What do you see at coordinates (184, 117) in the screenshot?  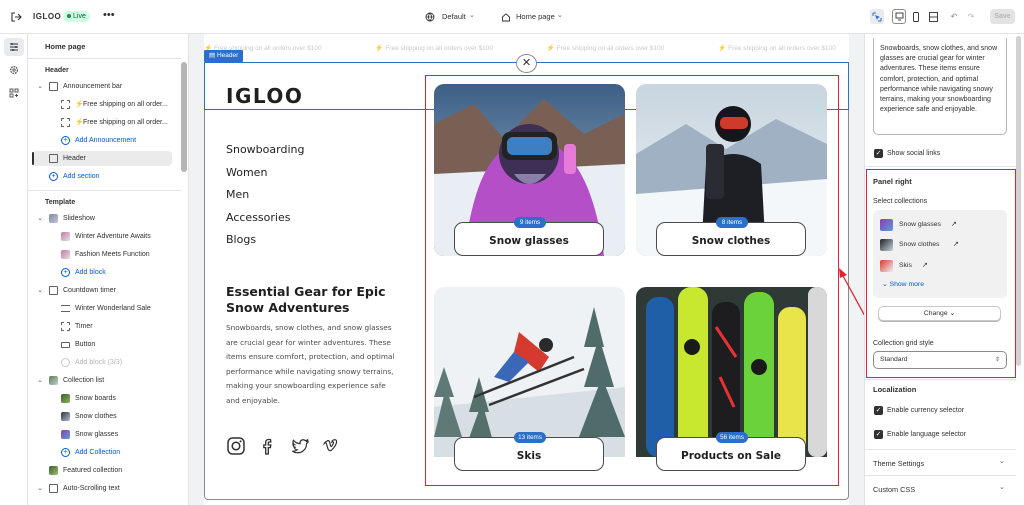 I see `sidebar-scrollbar` at bounding box center [184, 117].